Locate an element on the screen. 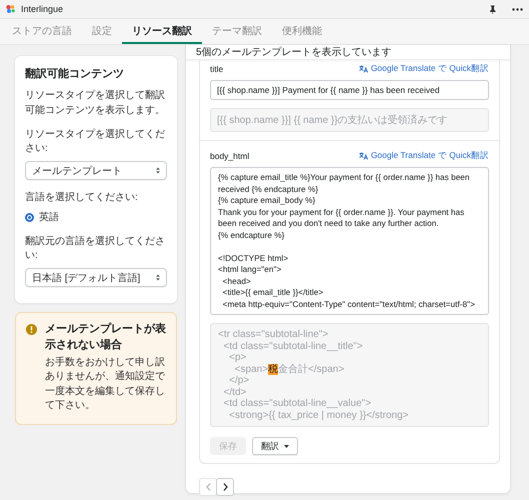  resource-type-select: メールテンプレート is located at coordinates (96, 170).